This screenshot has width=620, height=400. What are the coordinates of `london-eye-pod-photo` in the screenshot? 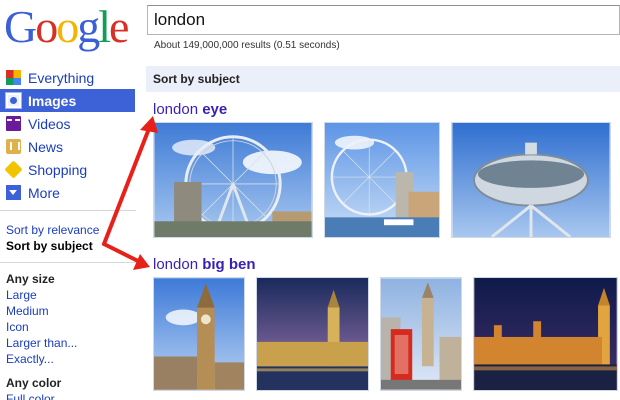 It's located at (531, 180).